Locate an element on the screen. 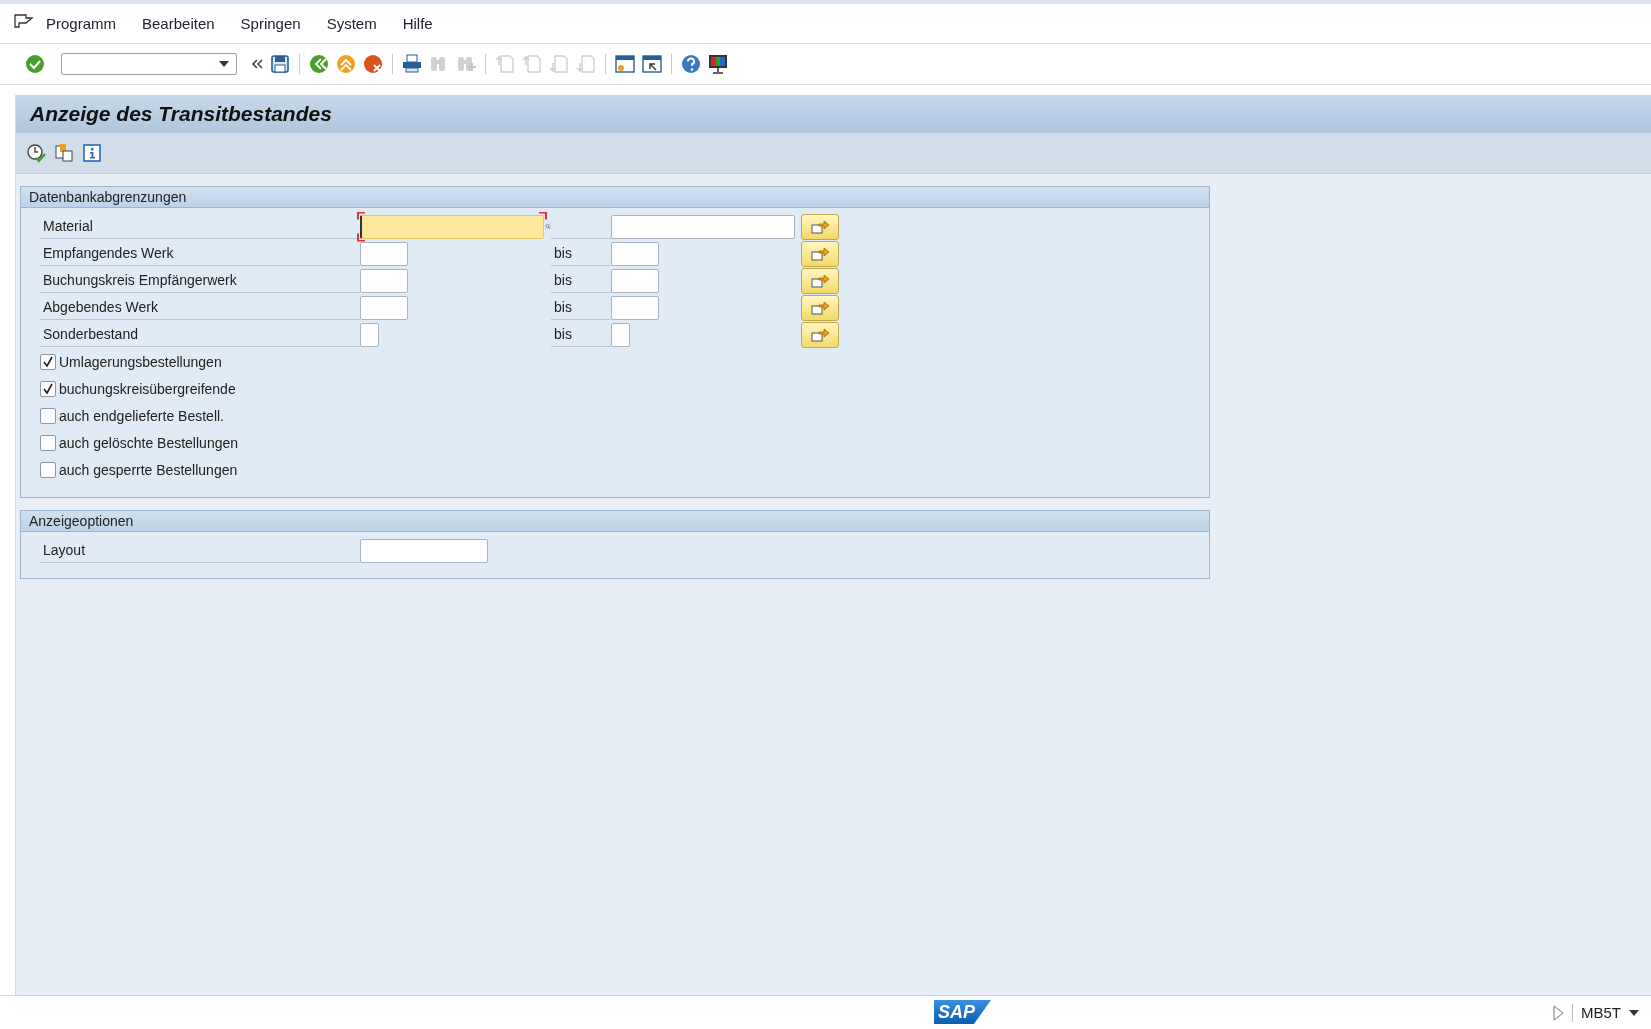 The width and height of the screenshot is (1651, 1029). logo: SAP is located at coordinates (962, 1012).